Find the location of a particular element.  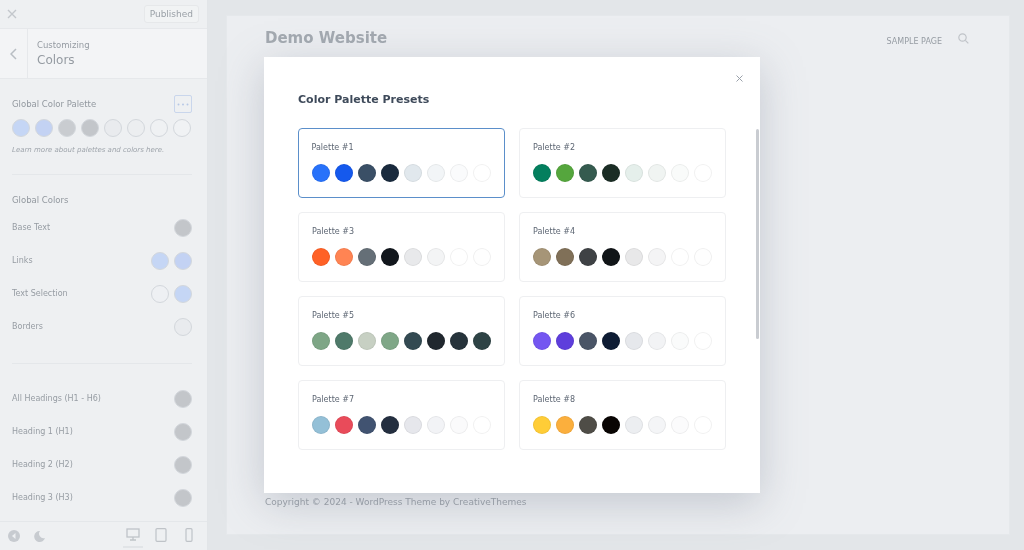

palette-card: Palette #8 is located at coordinates (622, 415).